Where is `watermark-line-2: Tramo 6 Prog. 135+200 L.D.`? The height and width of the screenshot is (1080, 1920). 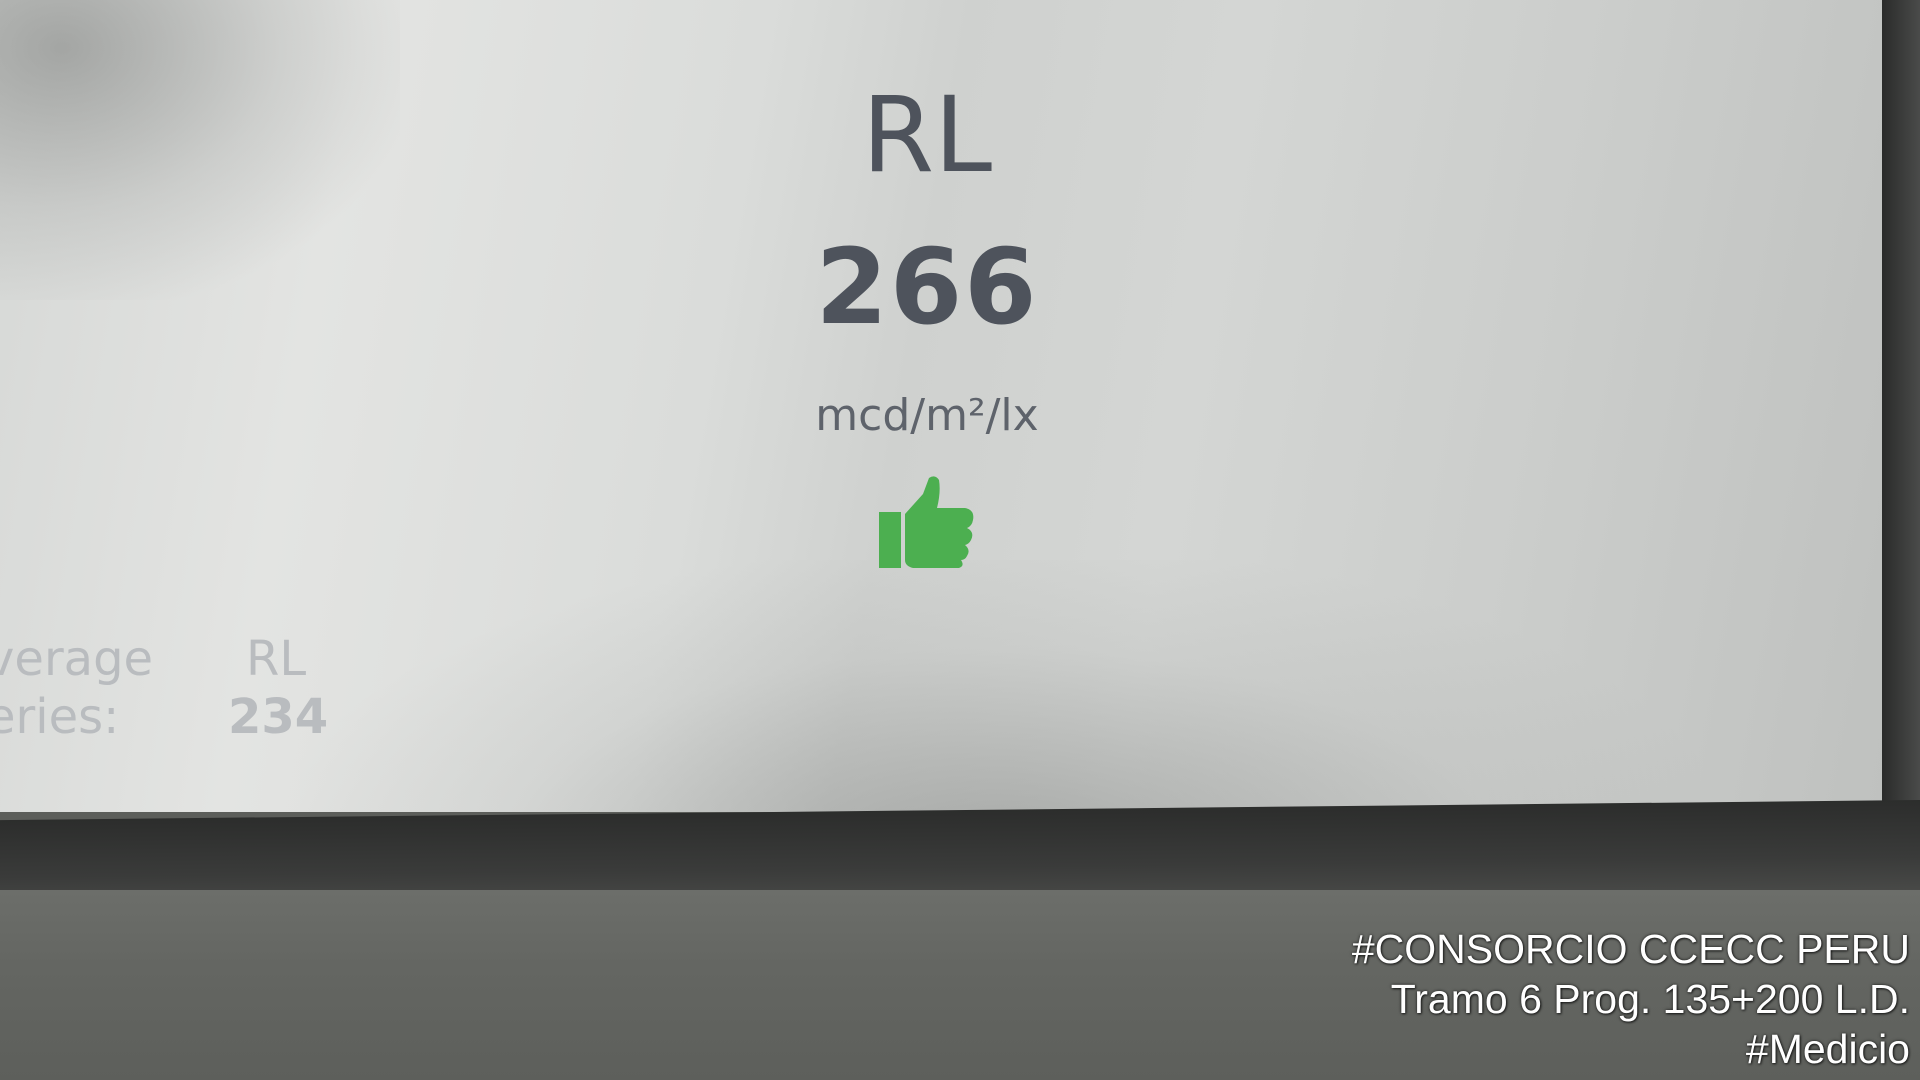
watermark-line-2: Tramo 6 Prog. 135+200 L.D. is located at coordinates (1650, 999).